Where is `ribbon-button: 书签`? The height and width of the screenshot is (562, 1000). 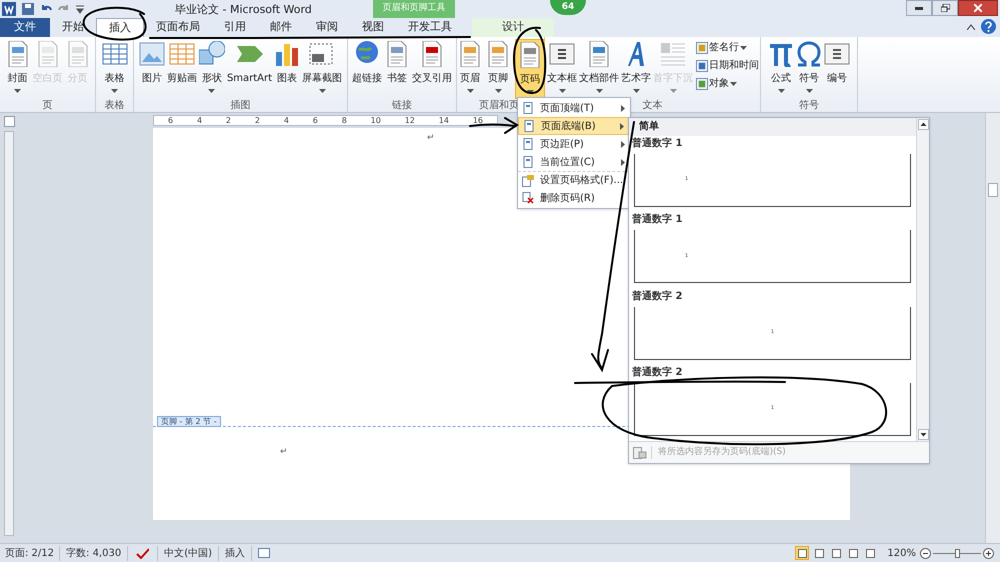
ribbon-button: 书签 is located at coordinates (397, 69).